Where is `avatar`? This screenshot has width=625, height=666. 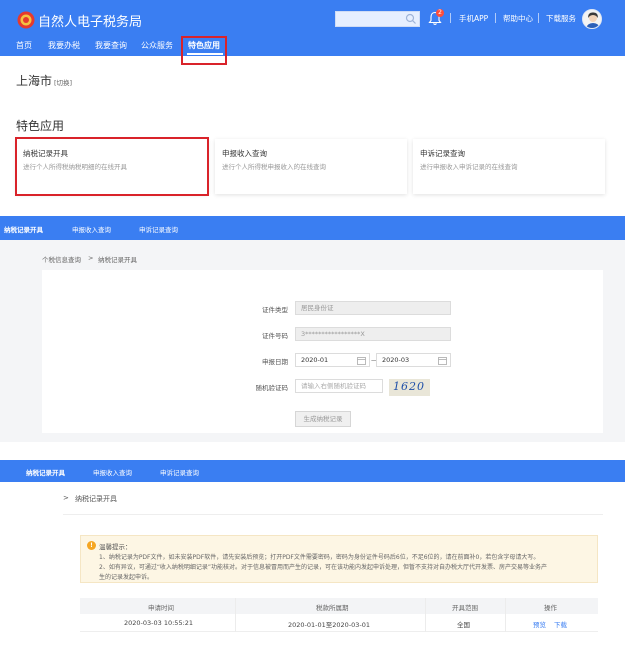 avatar is located at coordinates (592, 19).